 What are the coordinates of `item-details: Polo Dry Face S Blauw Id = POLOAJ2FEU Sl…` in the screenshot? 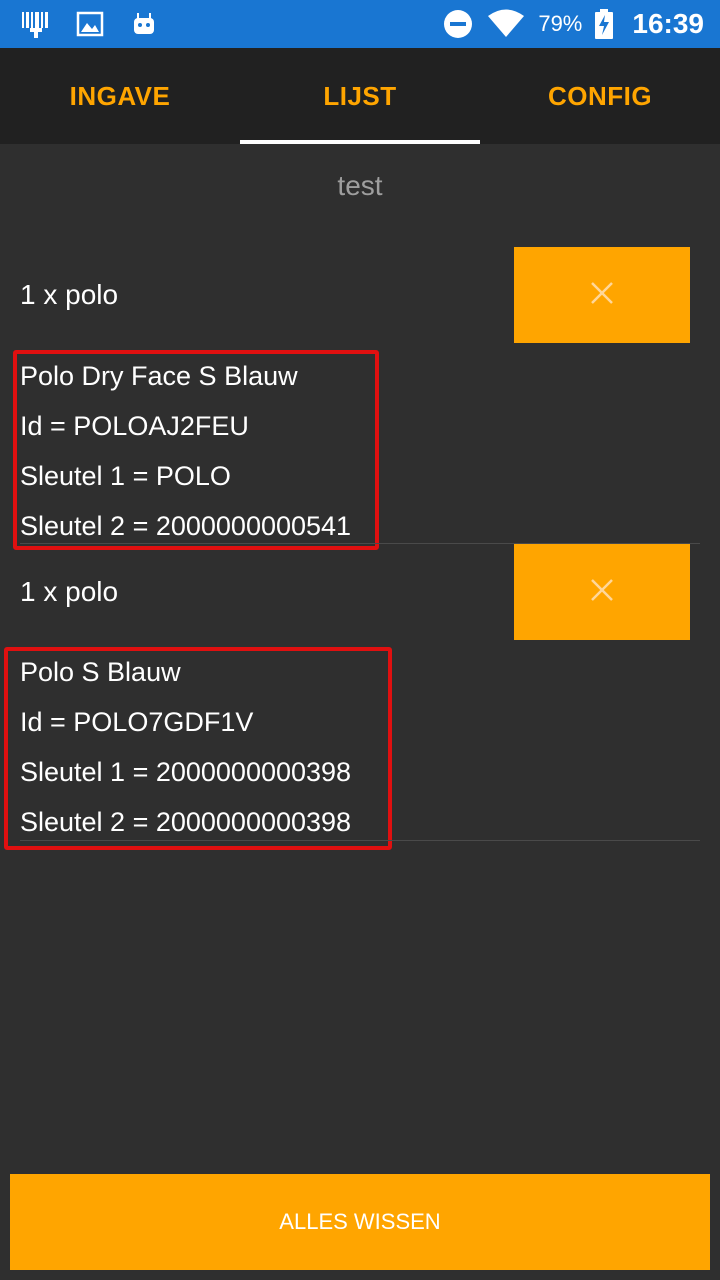 It's located at (185, 451).